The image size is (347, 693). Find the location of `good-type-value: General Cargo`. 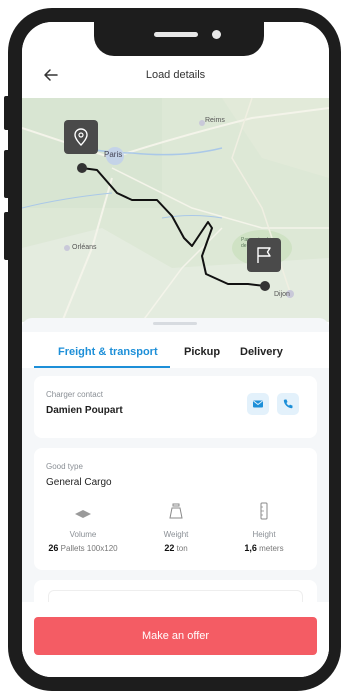

good-type-value: General Cargo is located at coordinates (79, 482).